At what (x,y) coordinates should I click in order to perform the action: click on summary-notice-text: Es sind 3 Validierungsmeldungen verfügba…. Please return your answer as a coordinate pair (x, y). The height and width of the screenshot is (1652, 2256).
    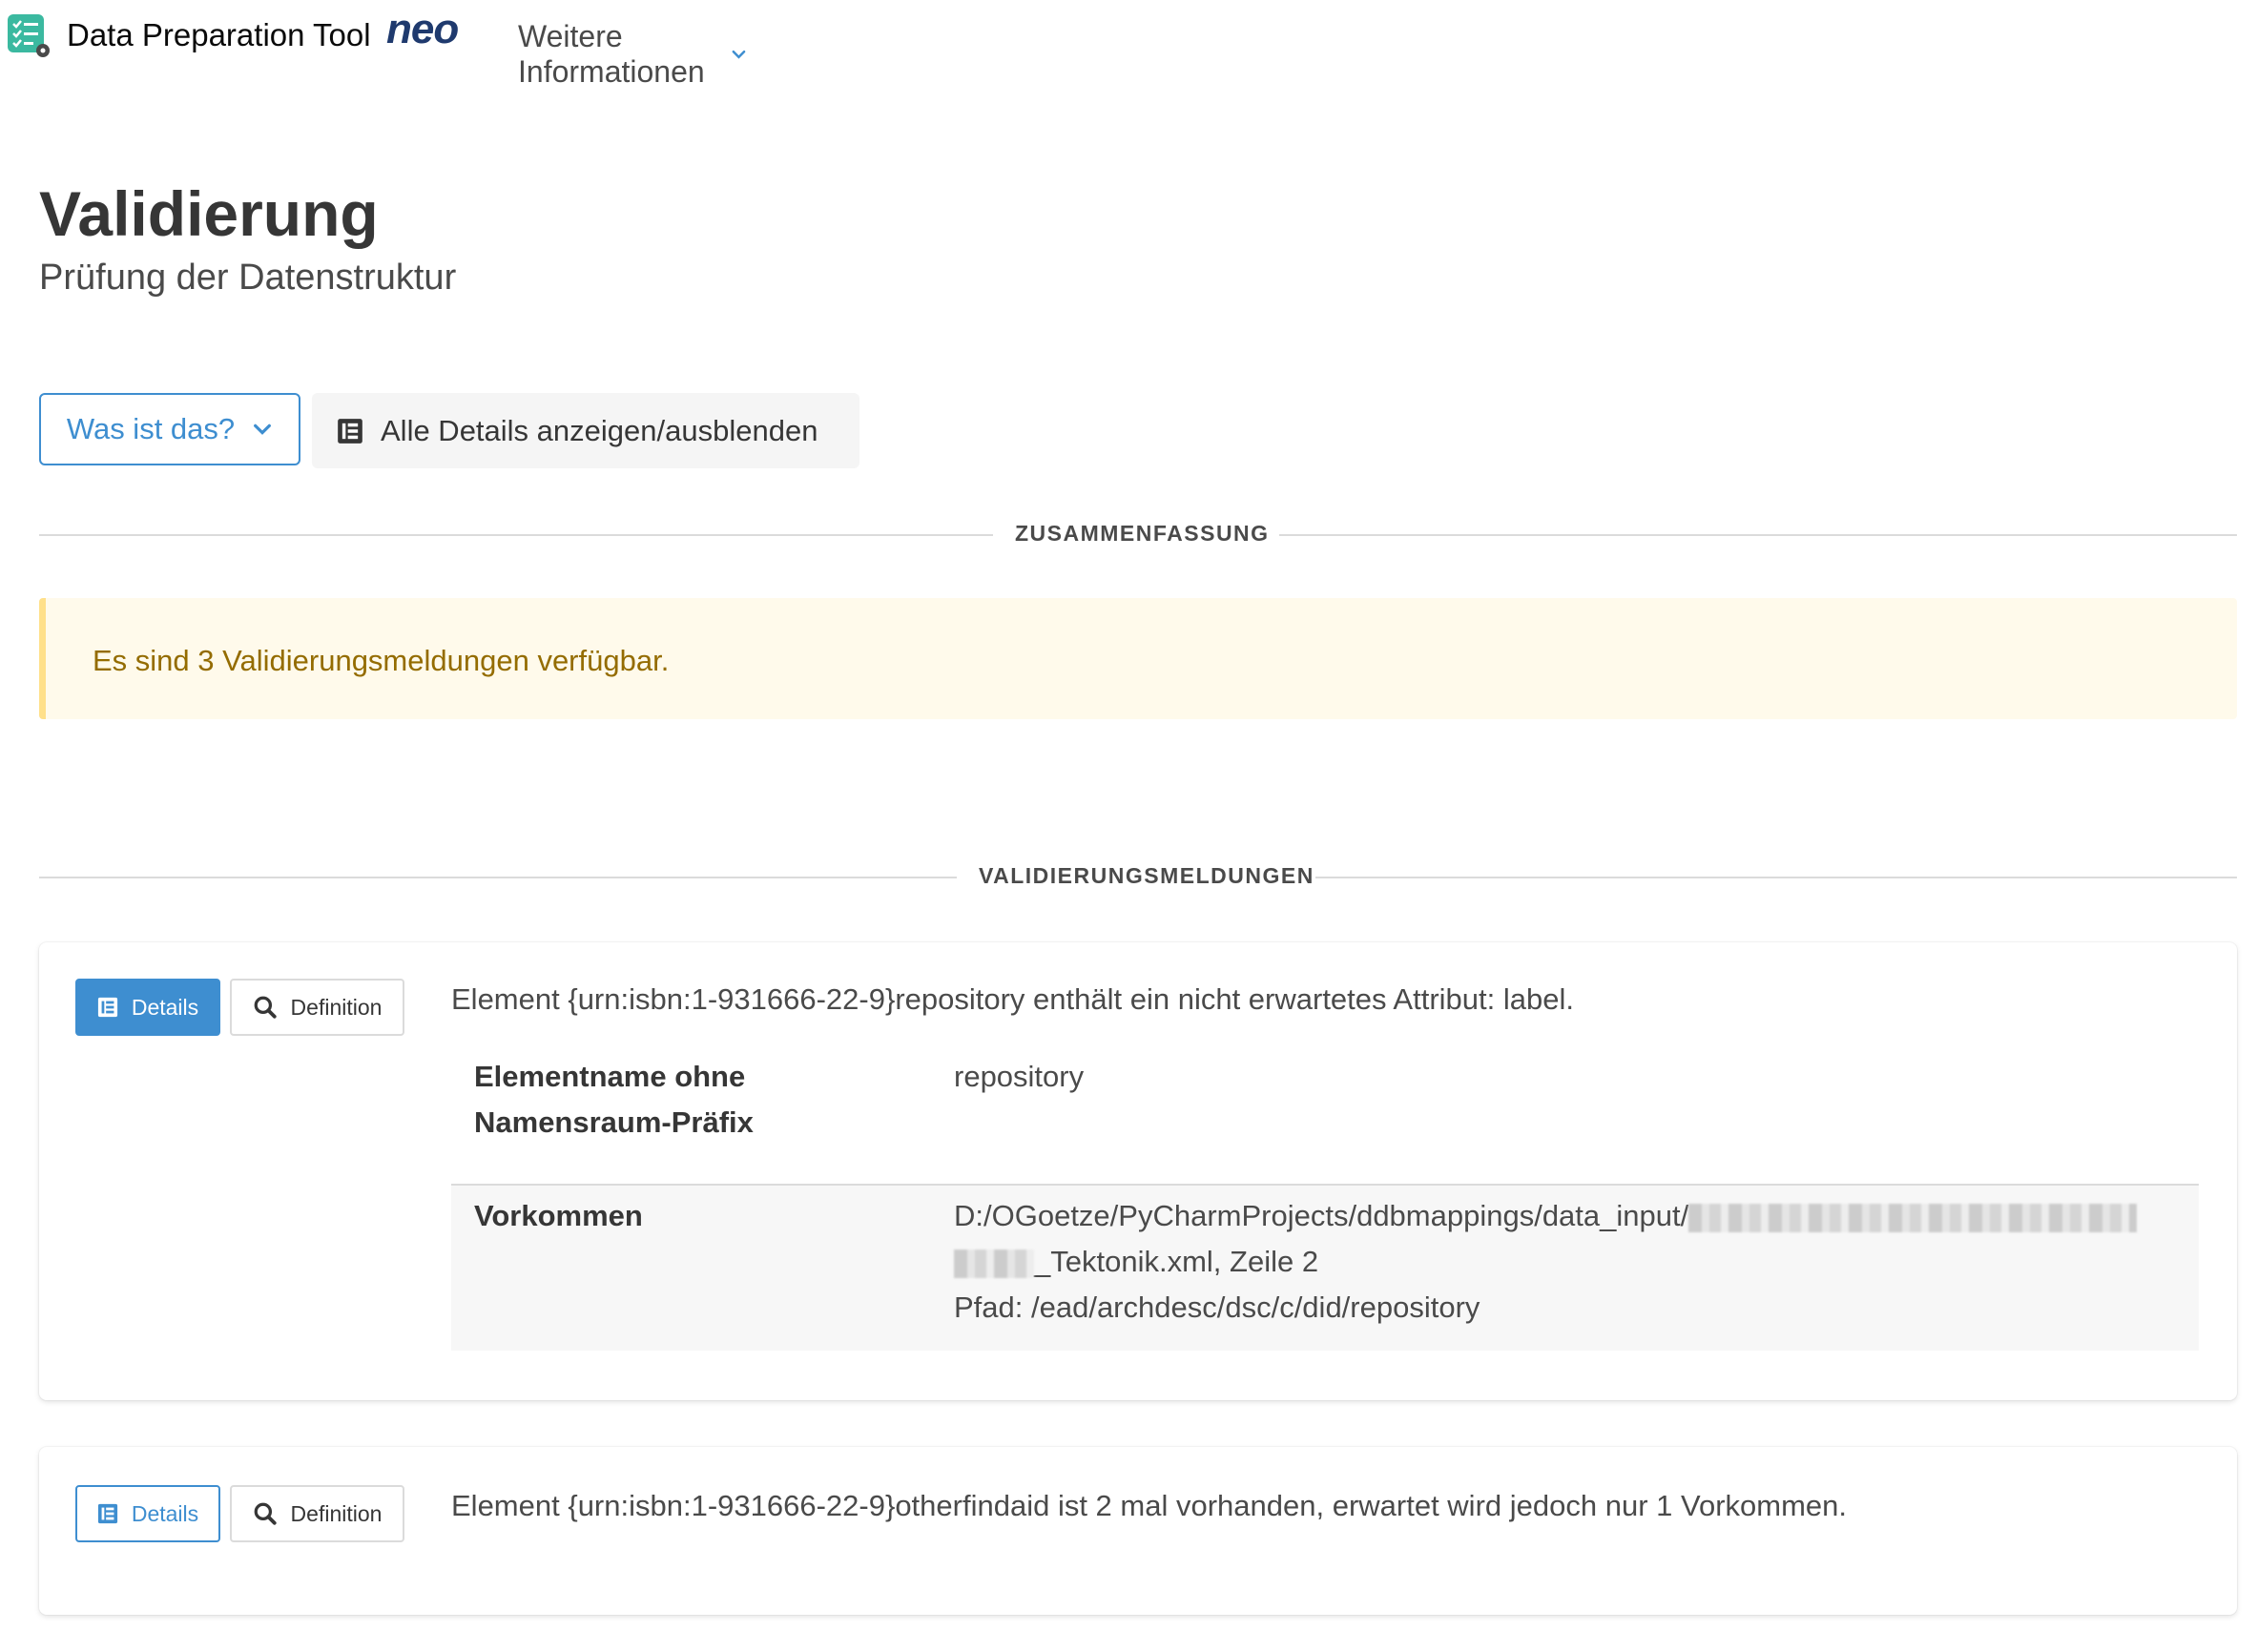
    Looking at the image, I should click on (381, 661).